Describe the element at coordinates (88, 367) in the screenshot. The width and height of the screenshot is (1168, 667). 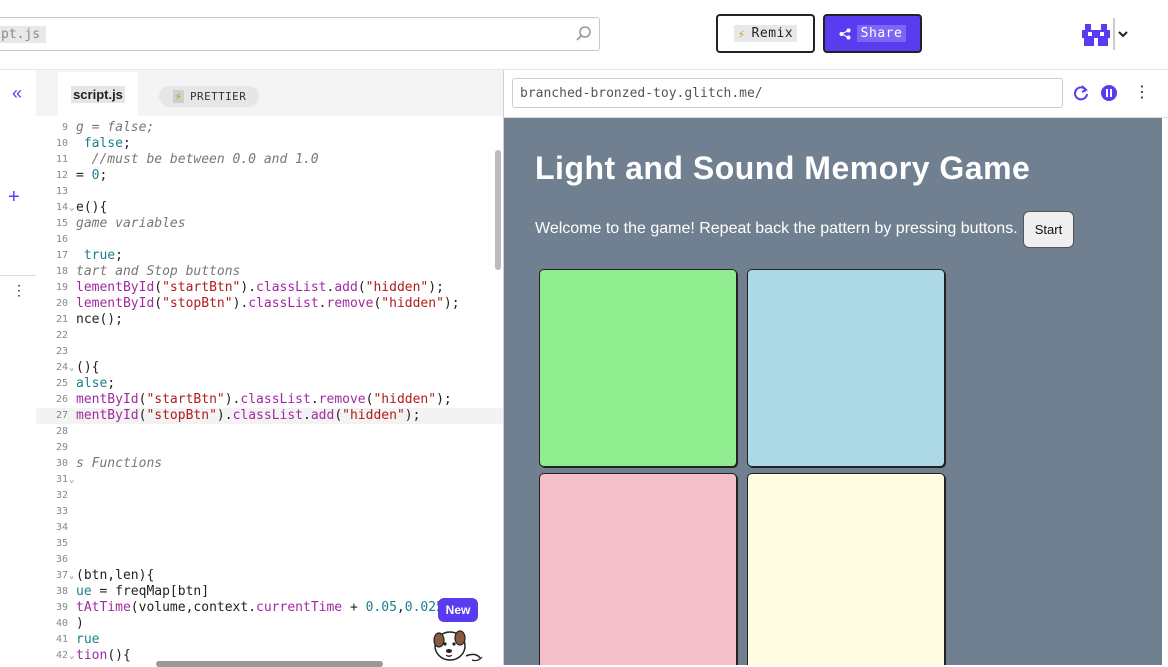
I see `code-text: (){` at that location.